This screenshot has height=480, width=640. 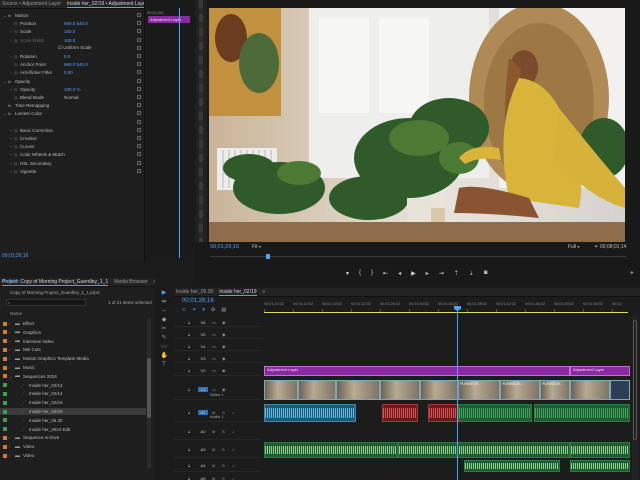 What do you see at coordinates (233, 478) in the screenshot?
I see `microphone-icon: ♪` at bounding box center [233, 478].